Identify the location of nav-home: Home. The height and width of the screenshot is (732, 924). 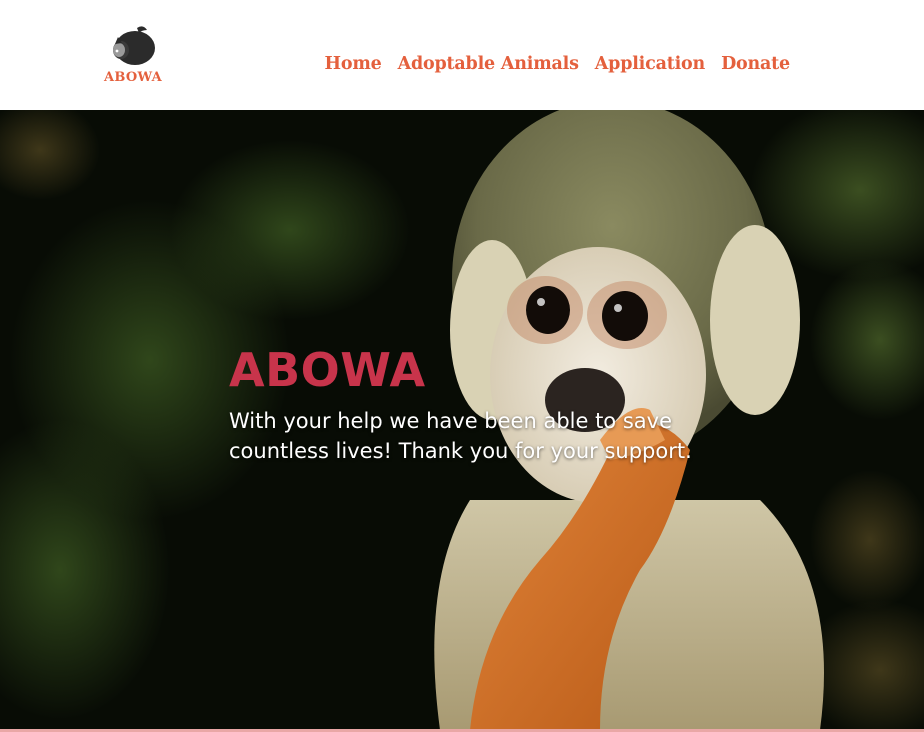
(353, 64).